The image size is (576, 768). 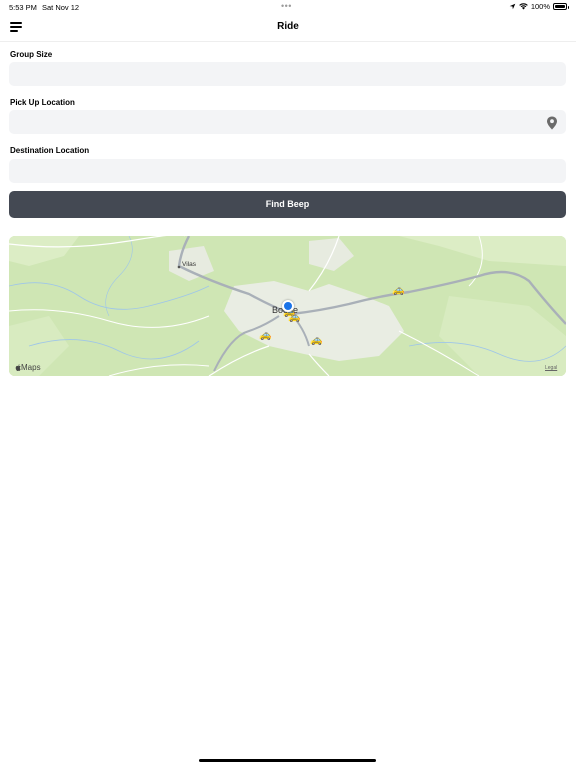 I want to click on pickup-location-field, so click(x=287, y=122).